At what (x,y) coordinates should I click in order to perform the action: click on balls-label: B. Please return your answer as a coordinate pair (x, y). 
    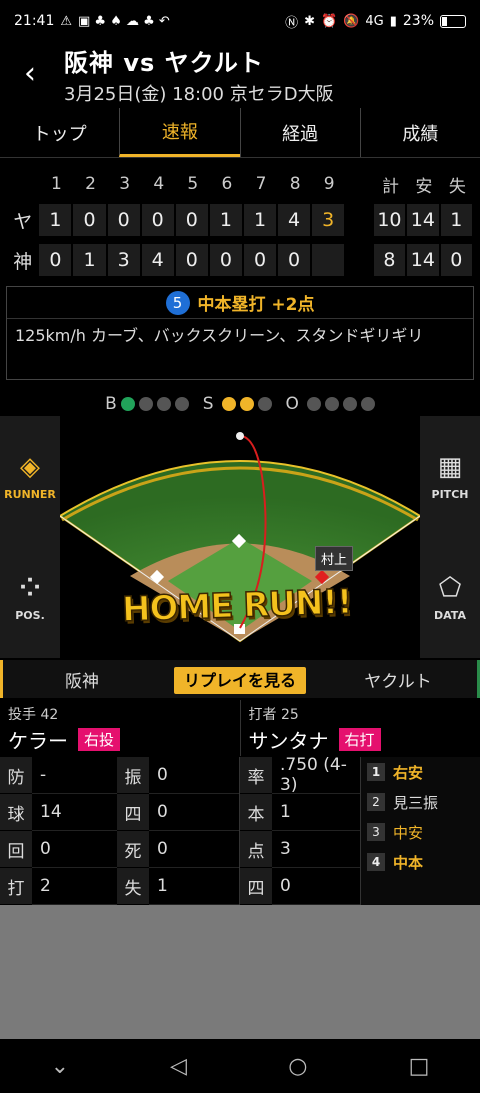
    Looking at the image, I should click on (111, 404).